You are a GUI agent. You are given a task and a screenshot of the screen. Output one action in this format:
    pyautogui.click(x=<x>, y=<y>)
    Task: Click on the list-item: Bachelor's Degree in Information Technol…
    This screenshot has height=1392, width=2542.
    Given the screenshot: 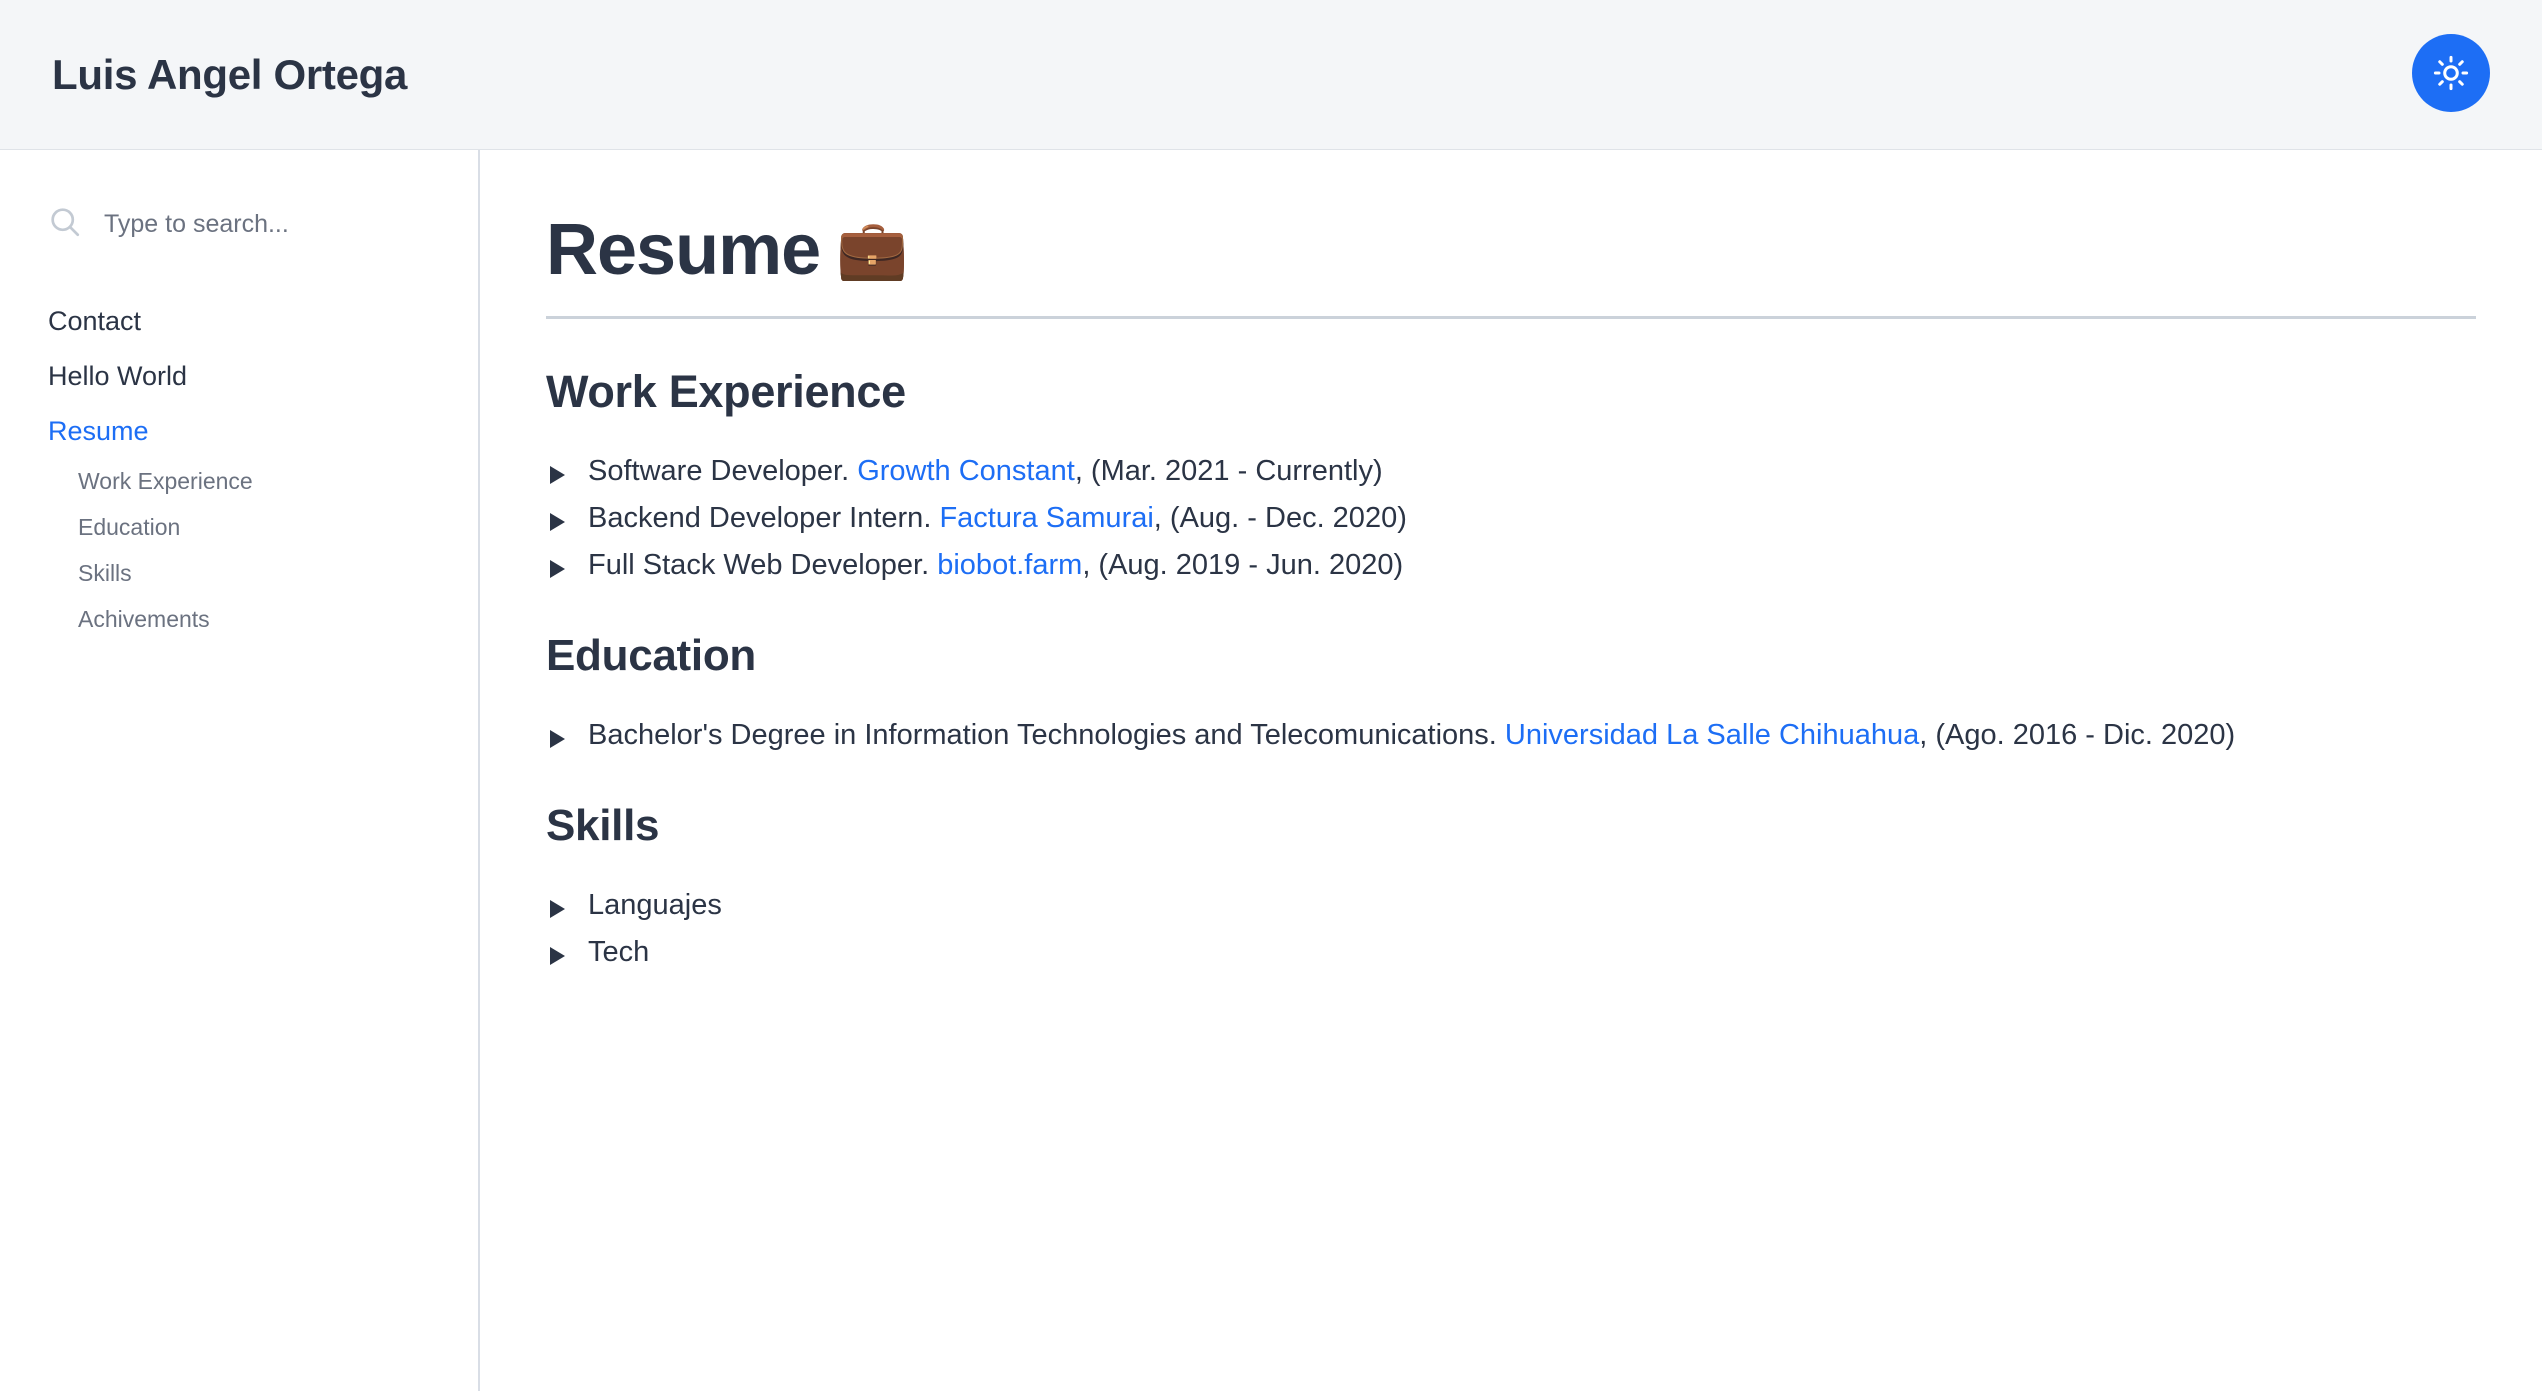 What is the action you would take?
    pyautogui.click(x=1511, y=735)
    